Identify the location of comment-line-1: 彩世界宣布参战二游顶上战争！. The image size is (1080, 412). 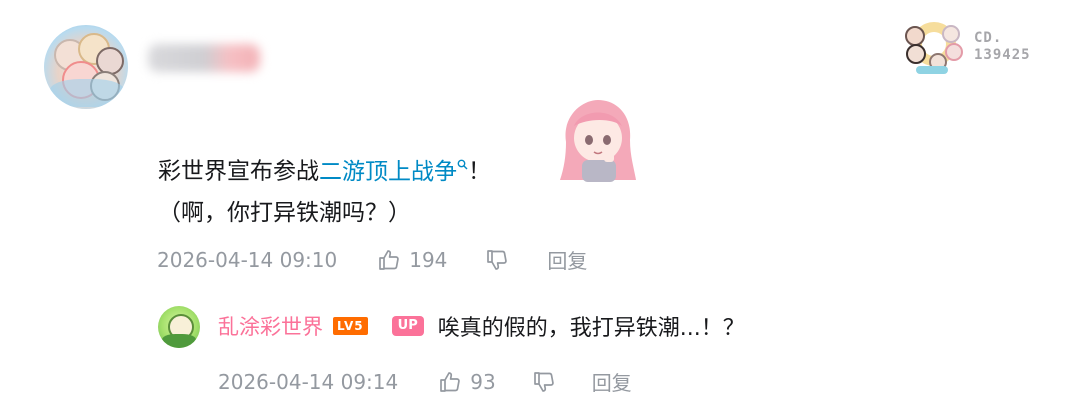
(324, 169).